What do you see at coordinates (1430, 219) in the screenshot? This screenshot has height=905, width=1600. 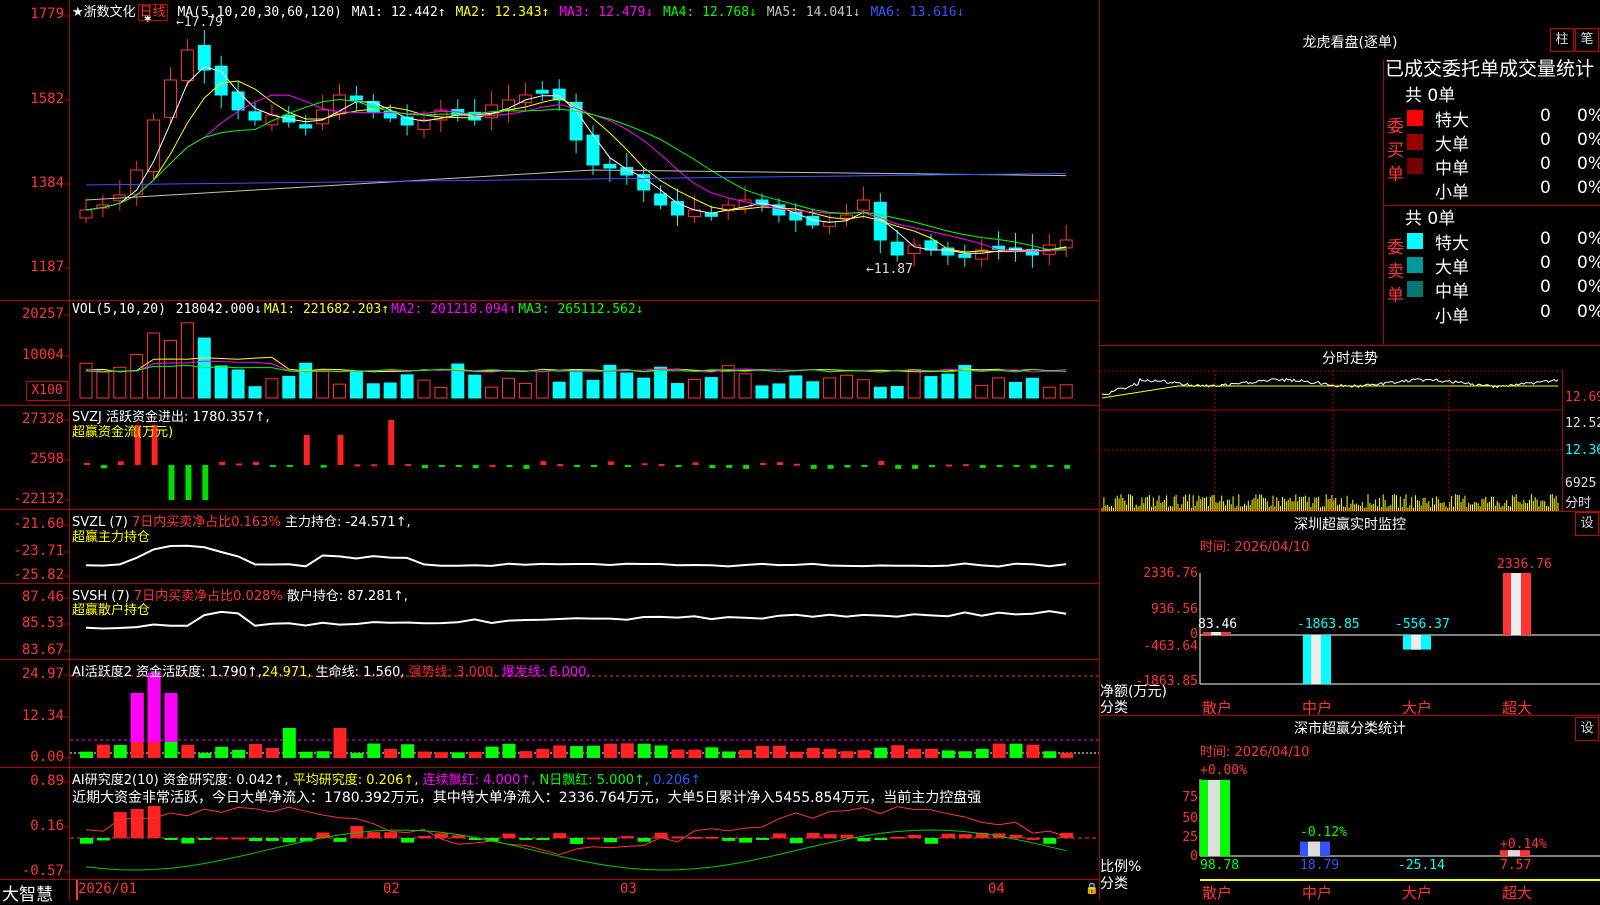 I see `sell-total: 共 0单` at bounding box center [1430, 219].